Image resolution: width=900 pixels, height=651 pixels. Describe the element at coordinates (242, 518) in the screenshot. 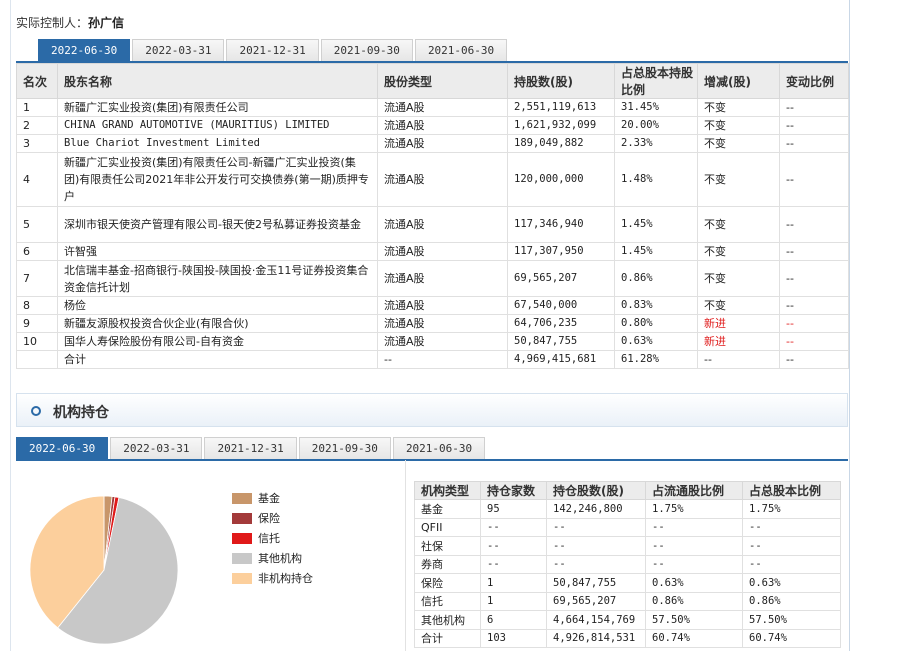

I see `legend-swatch` at that location.